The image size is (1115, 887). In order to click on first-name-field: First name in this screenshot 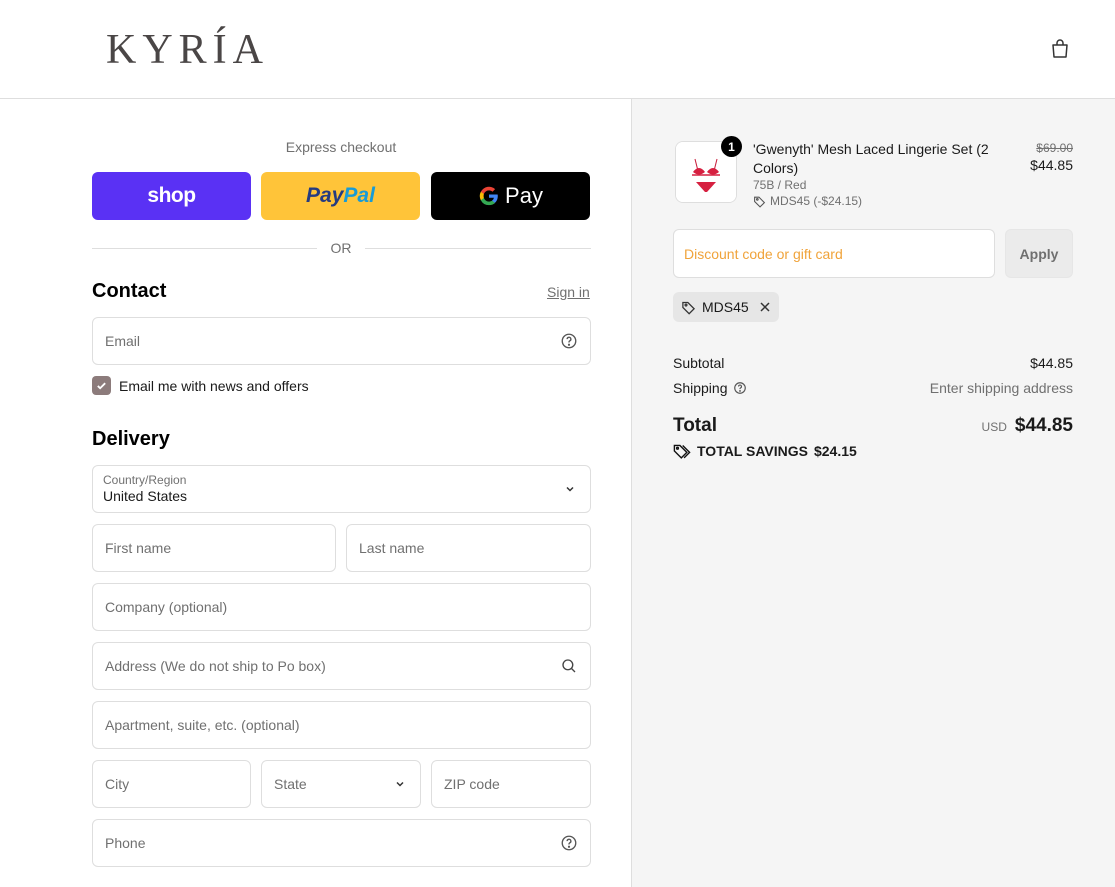, I will do `click(214, 548)`.